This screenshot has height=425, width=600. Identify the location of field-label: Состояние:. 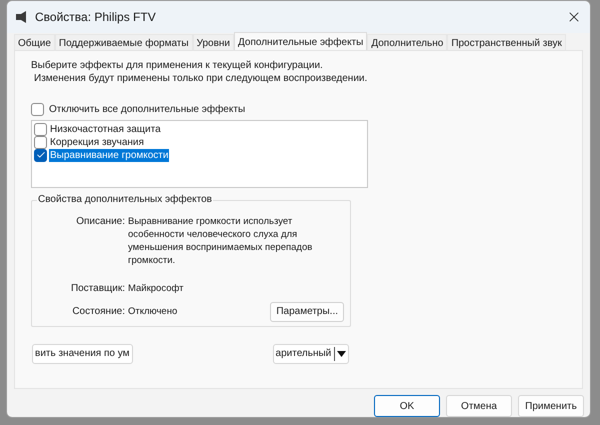
(98, 311).